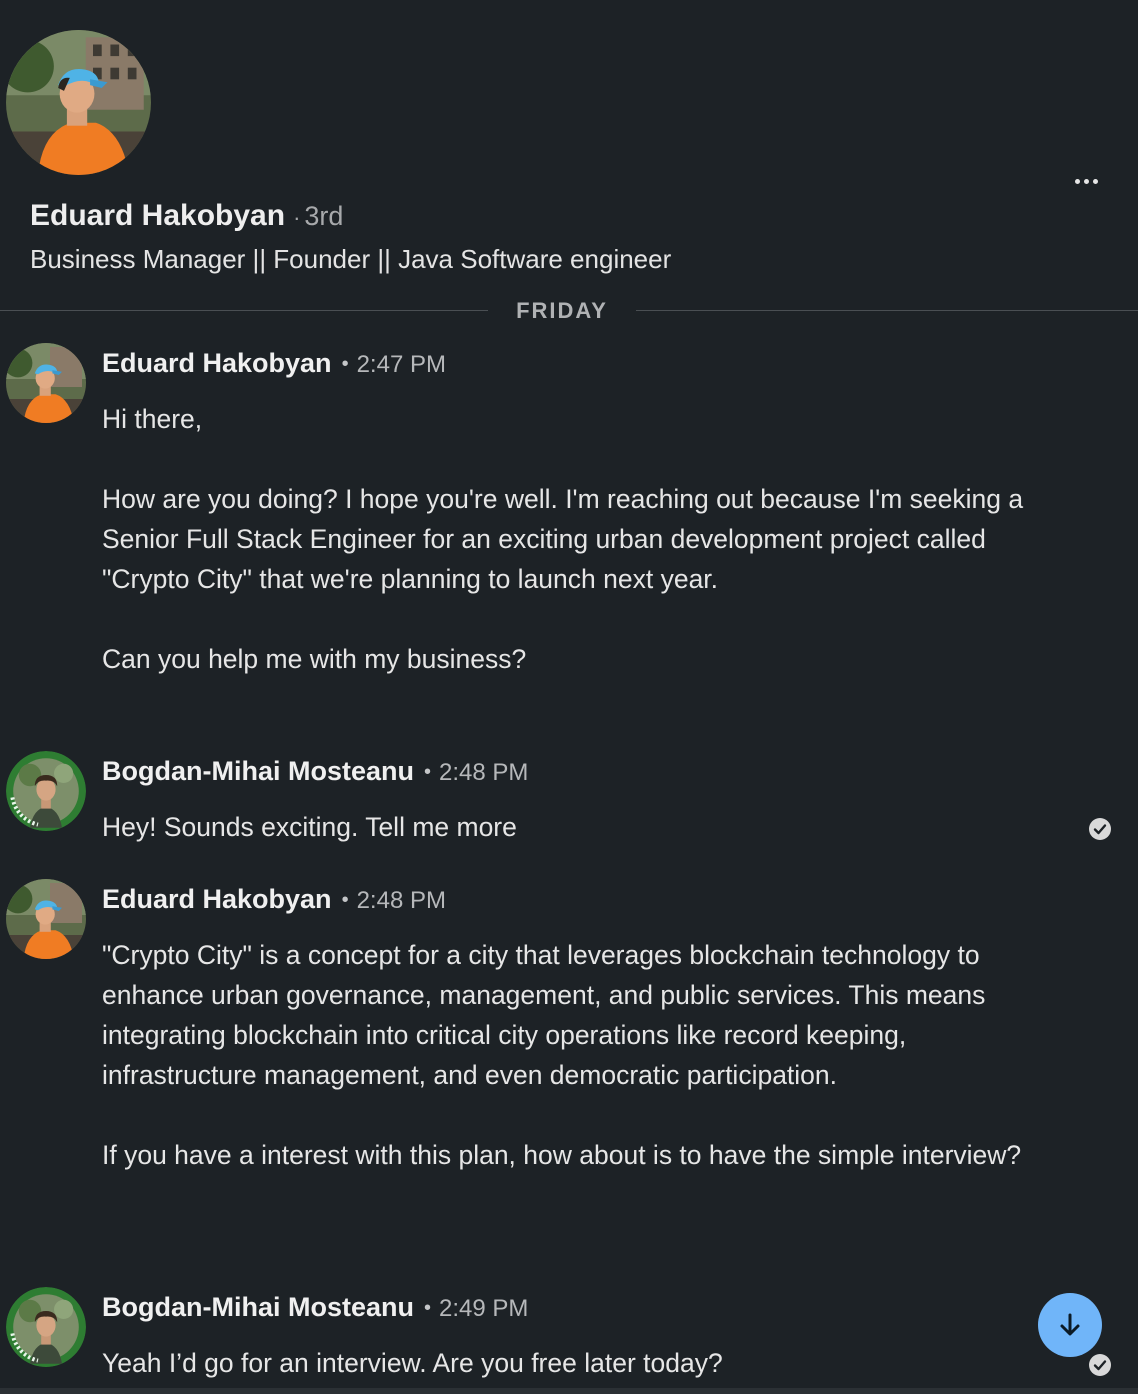 This screenshot has width=1138, height=1394. Describe the element at coordinates (314, 659) in the screenshot. I see `message-paragraph: Can you help me with my business?` at that location.